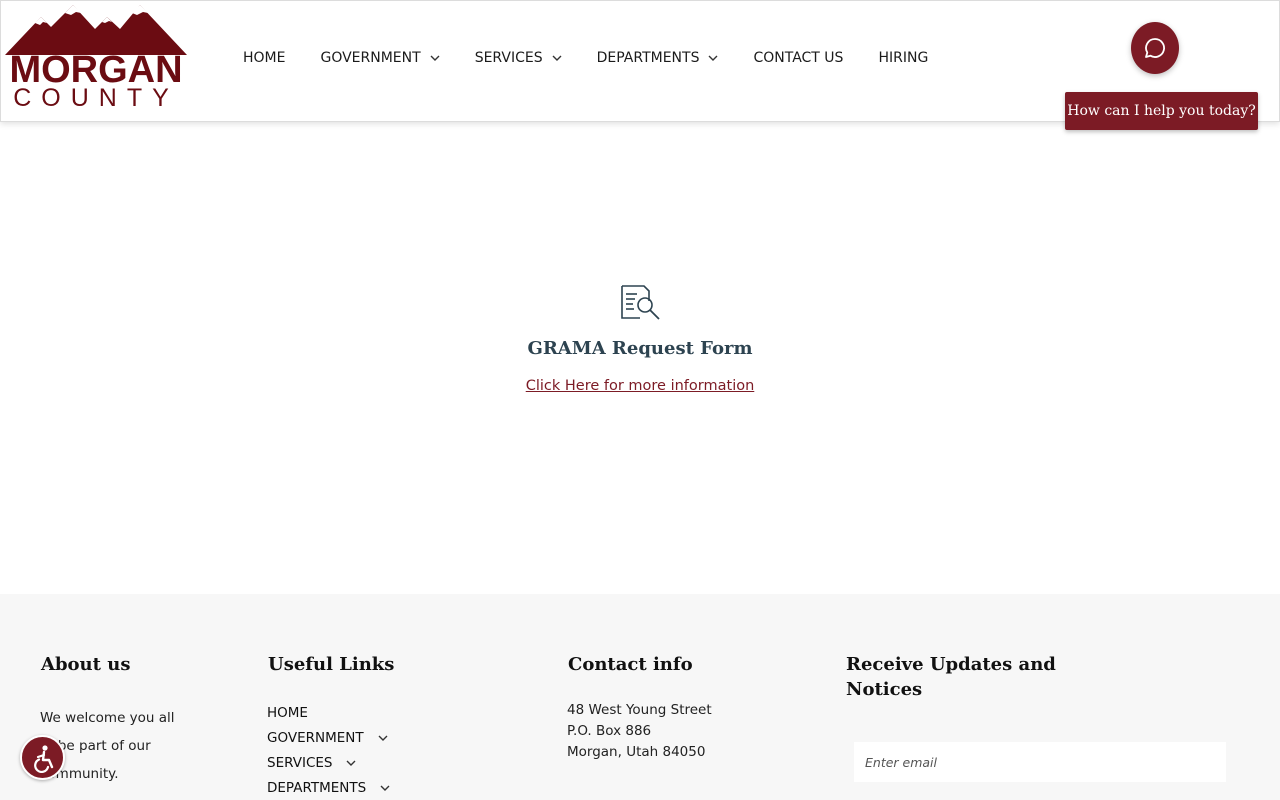  I want to click on chat-button, so click(1155, 48).